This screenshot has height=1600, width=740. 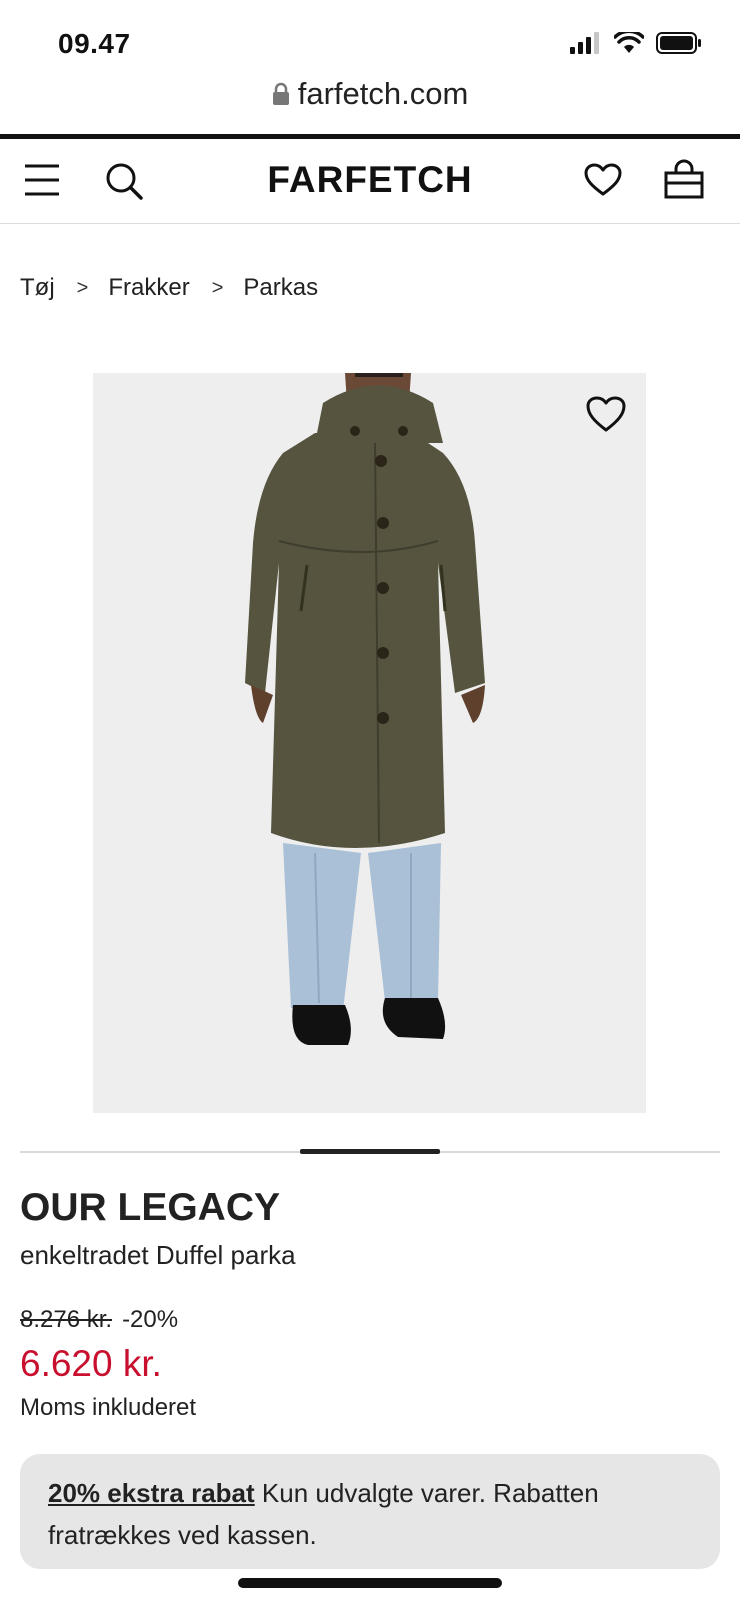 I want to click on status-icons, so click(x=636, y=43).